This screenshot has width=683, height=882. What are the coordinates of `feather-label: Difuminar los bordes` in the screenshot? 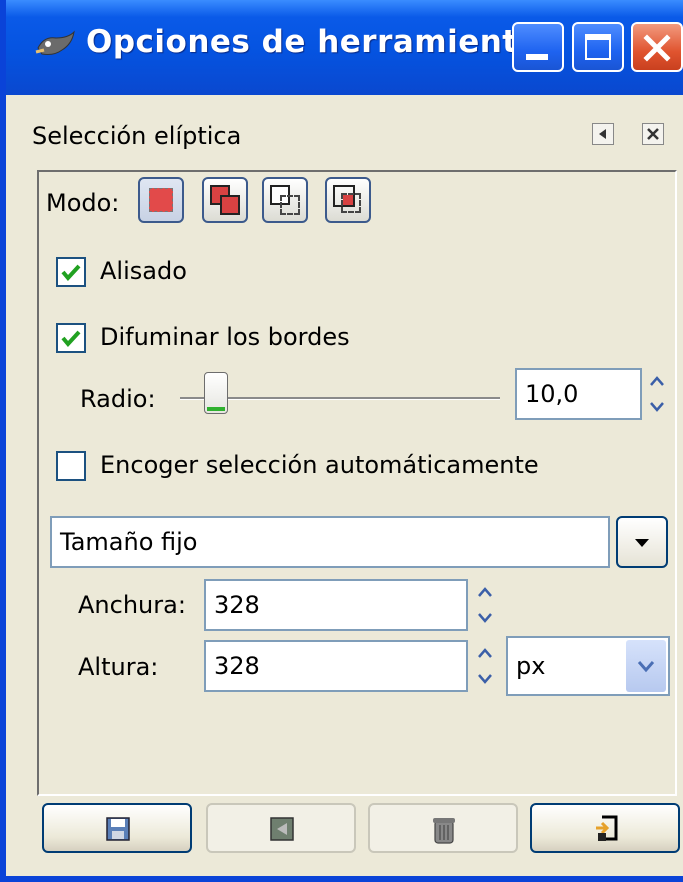 It's located at (225, 337).